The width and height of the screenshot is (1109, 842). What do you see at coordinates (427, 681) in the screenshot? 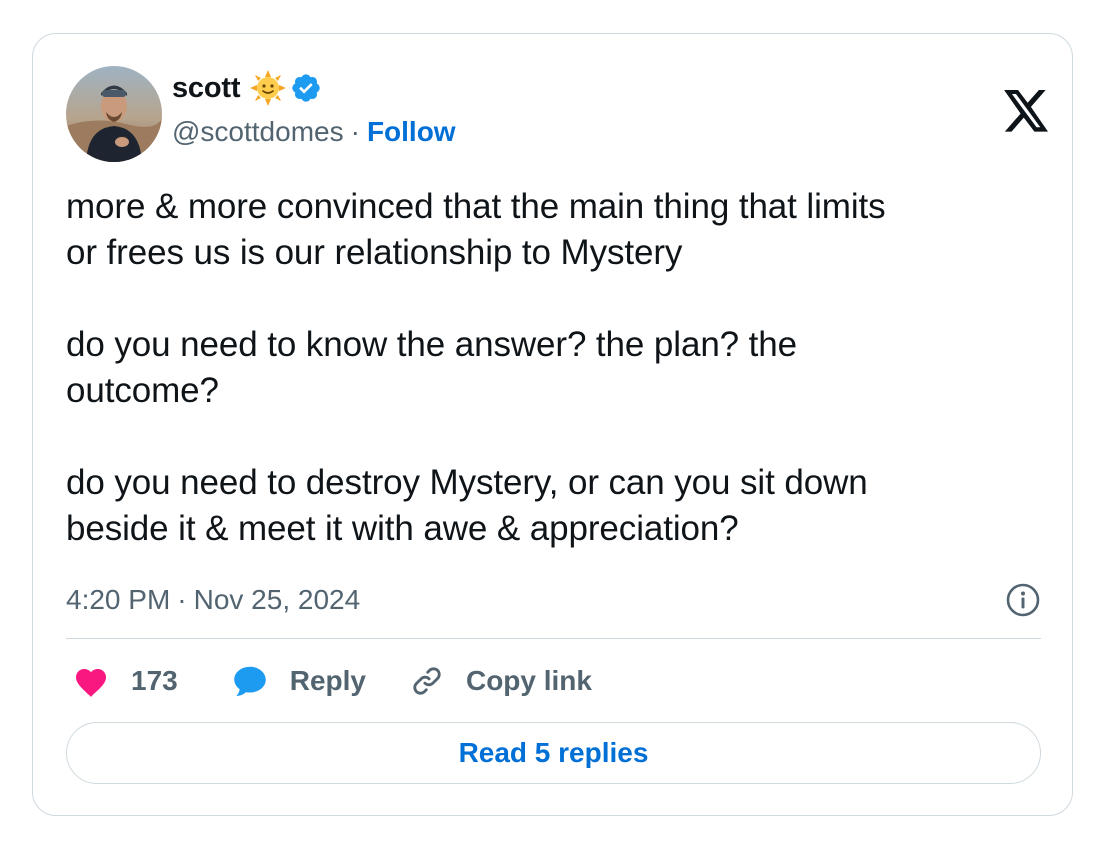
I see `link-icon` at bounding box center [427, 681].